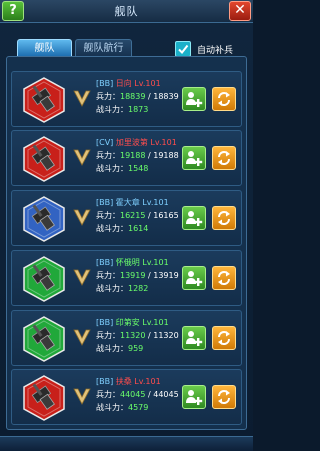 The width and height of the screenshot is (320, 451). I want to click on troop-max: 11320, so click(166, 335).